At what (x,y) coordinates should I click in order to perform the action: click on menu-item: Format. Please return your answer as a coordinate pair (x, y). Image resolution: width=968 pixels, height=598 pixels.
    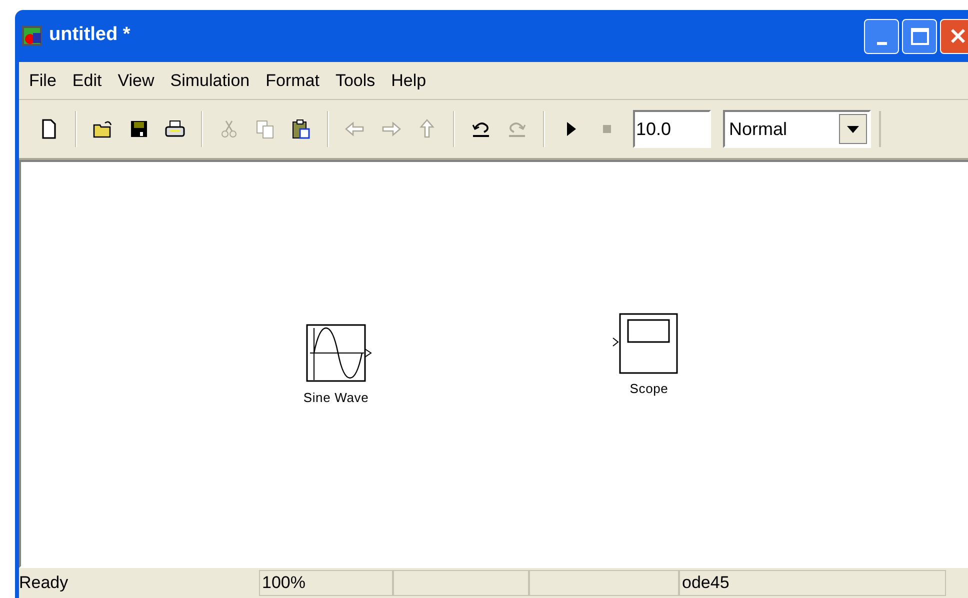
    Looking at the image, I should click on (293, 81).